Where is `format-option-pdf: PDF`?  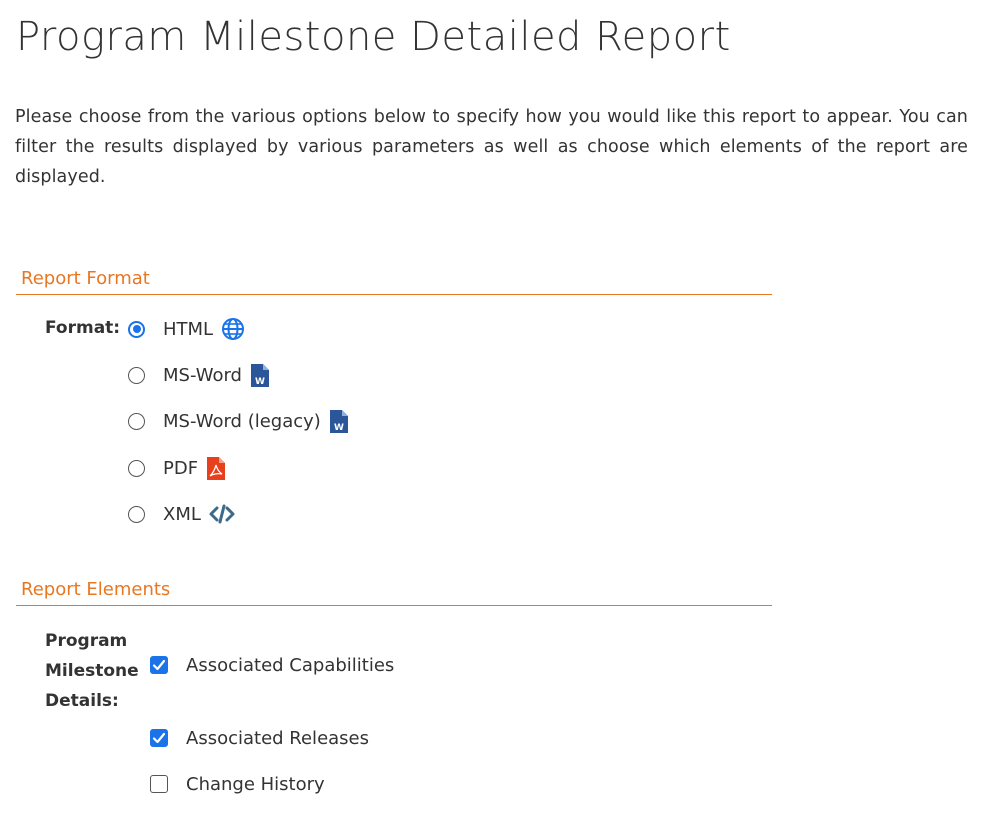 format-option-pdf: PDF is located at coordinates (177, 468).